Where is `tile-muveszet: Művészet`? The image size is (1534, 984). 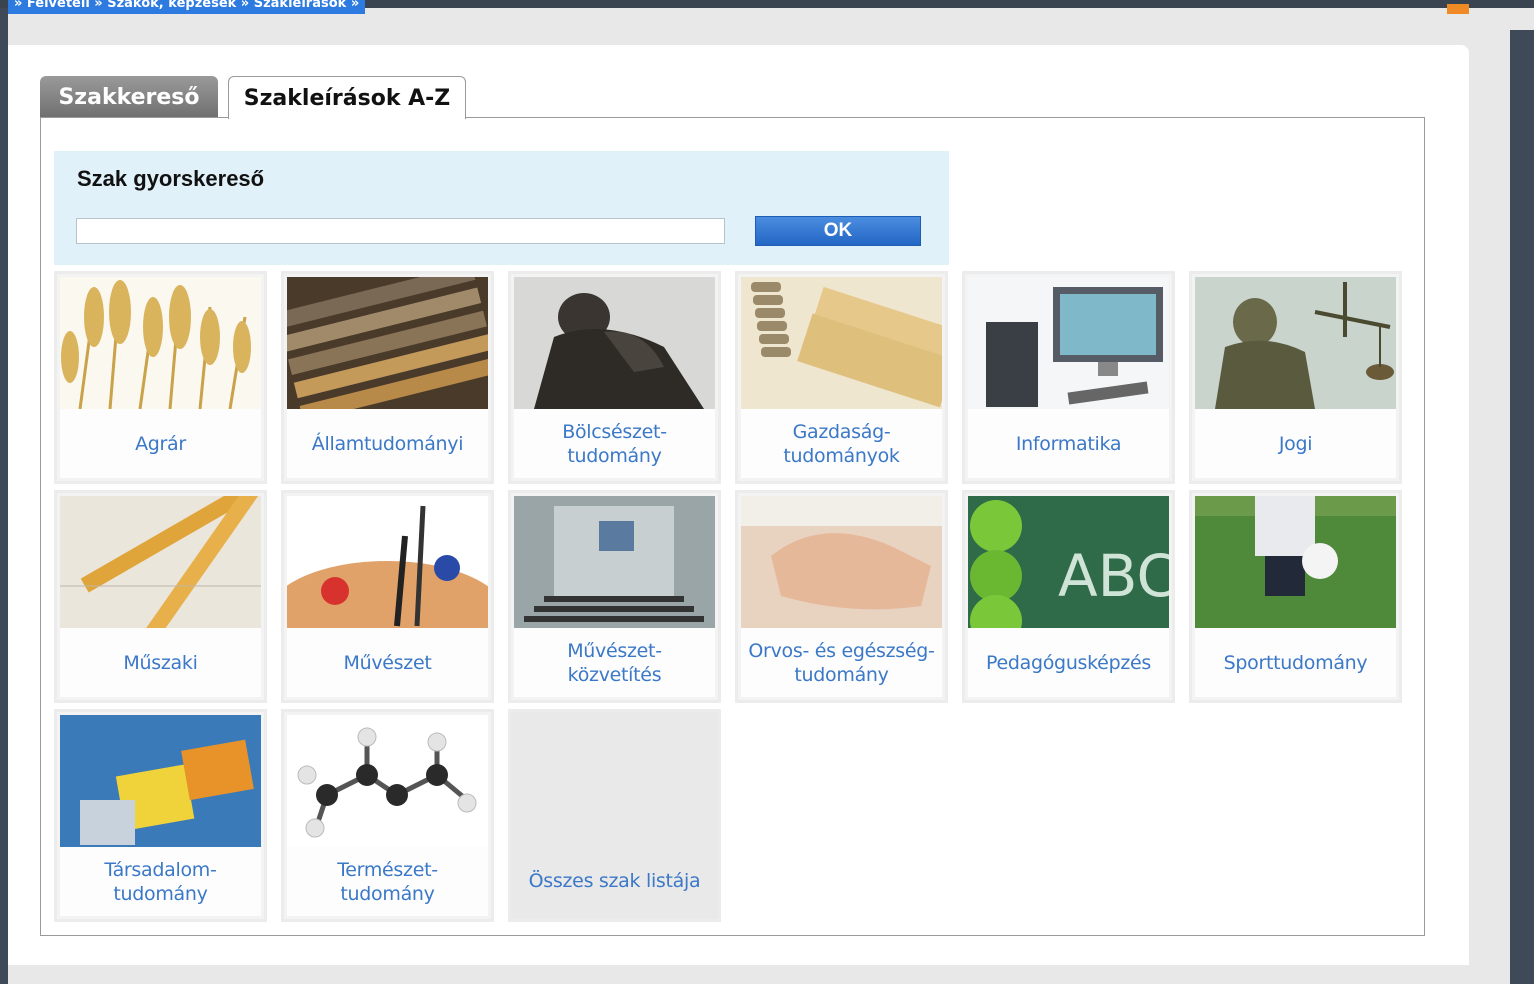 tile-muveszet: Művészet is located at coordinates (387, 596).